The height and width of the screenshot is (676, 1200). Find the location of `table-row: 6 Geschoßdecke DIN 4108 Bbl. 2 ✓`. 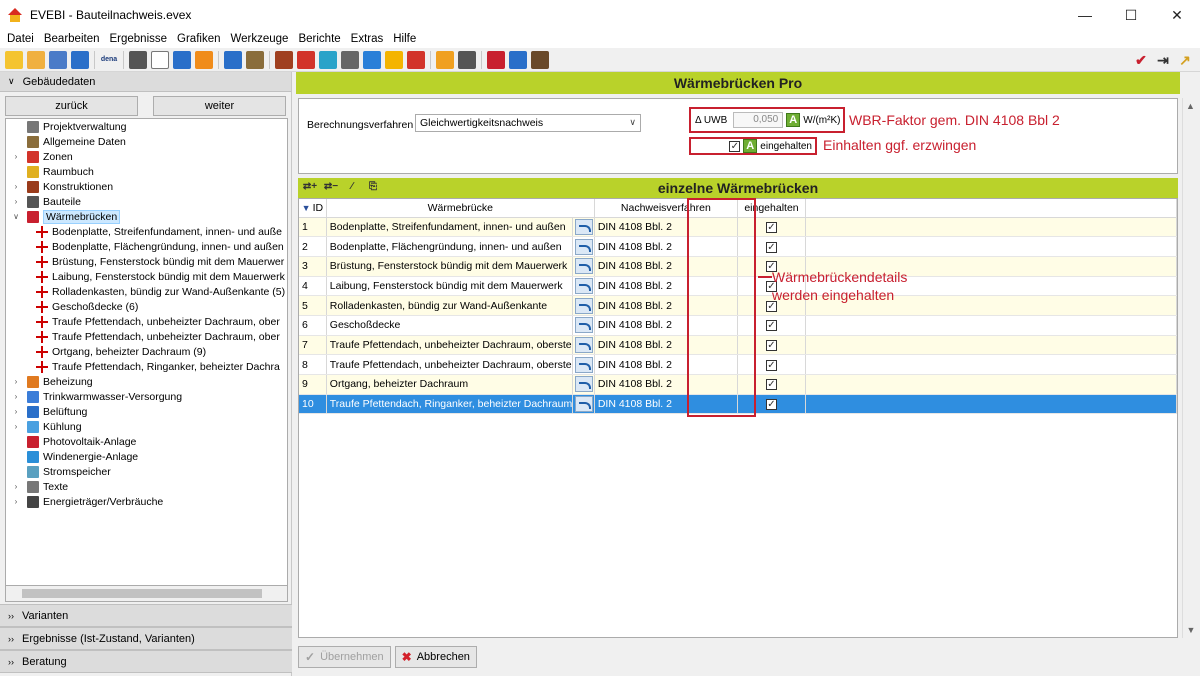

table-row: 6 Geschoßdecke DIN 4108 Bbl. 2 ✓ is located at coordinates (738, 325).